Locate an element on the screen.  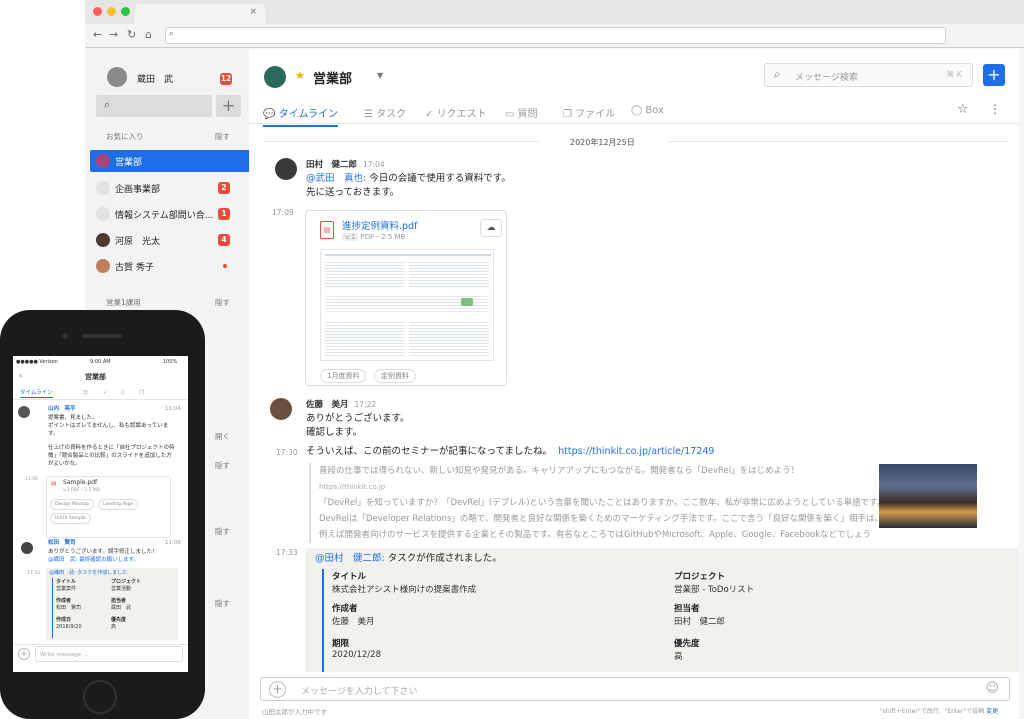
home-icon: ⌂ is located at coordinates (148, 34).